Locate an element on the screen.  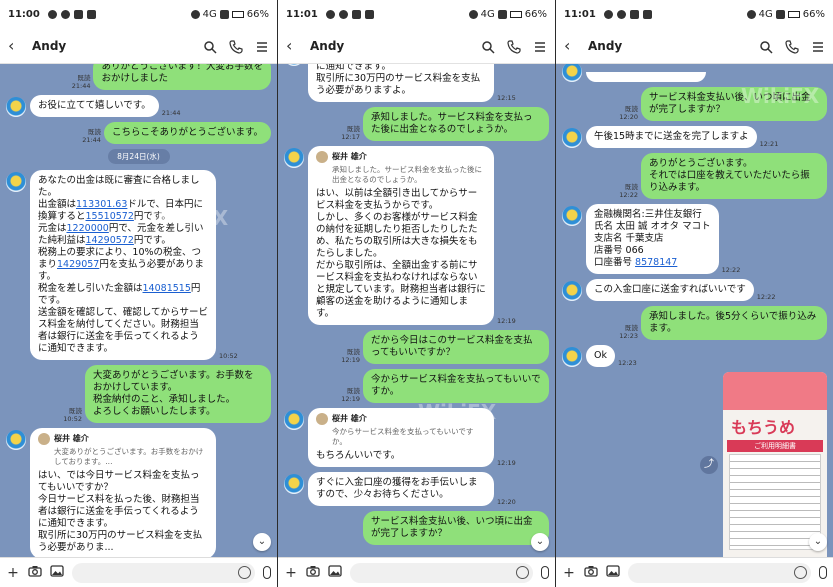
message-bubble: 承知しました。後5分くらいで振り込みます。 is located at coordinates (734, 323).